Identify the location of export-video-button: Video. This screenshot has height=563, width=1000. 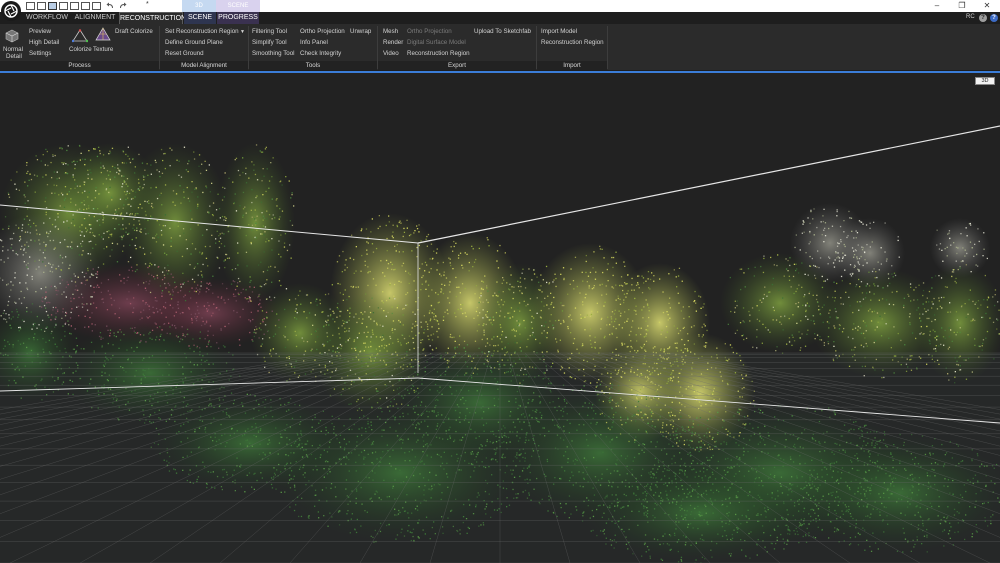
(391, 54).